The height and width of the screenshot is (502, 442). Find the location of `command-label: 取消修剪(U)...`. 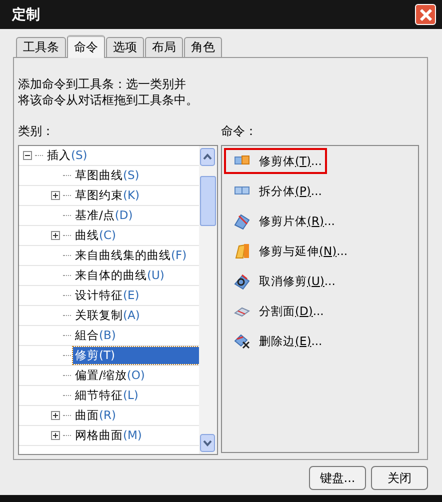

command-label: 取消修剪(U)... is located at coordinates (297, 281).